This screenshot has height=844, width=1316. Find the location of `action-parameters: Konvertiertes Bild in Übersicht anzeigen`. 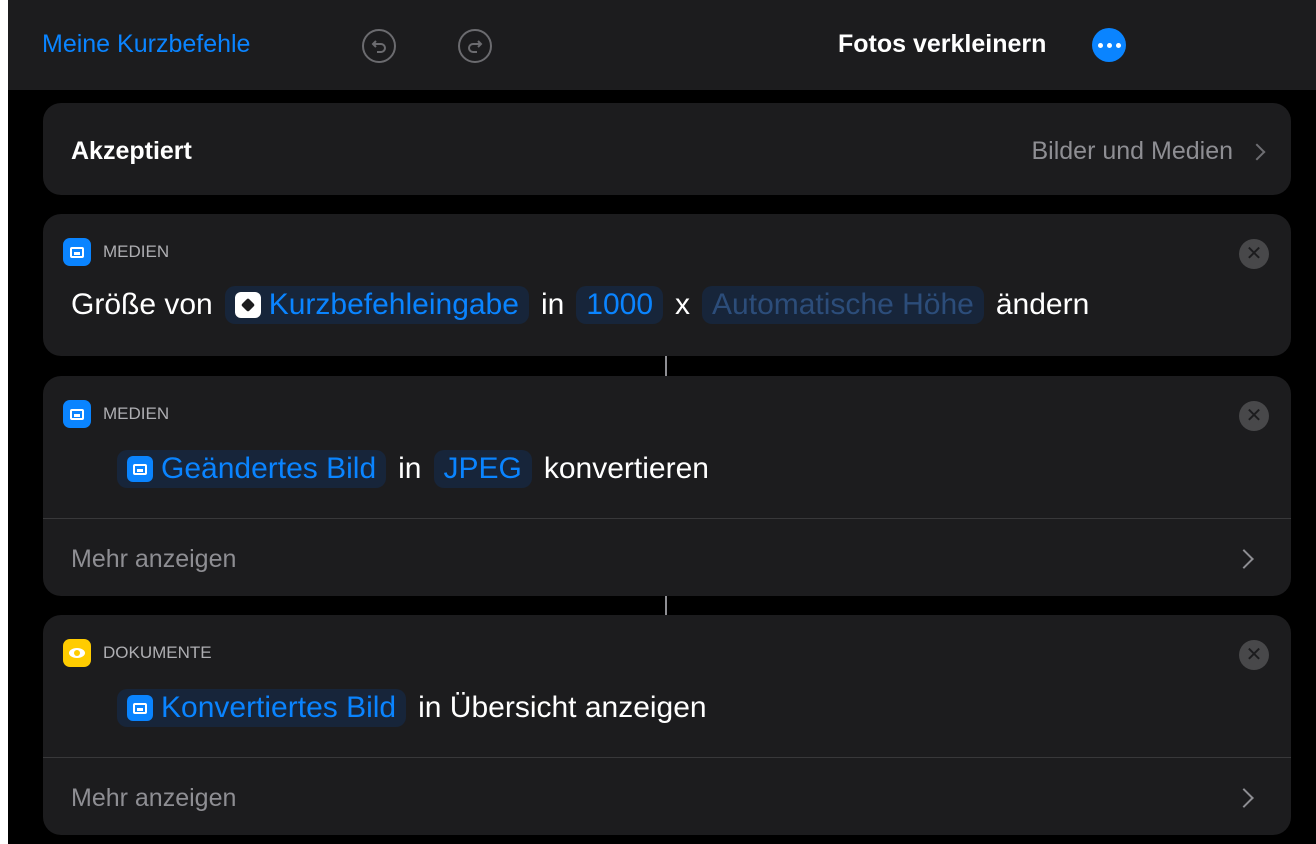

action-parameters: Konvertiertes Bild in Übersicht anzeigen is located at coordinates (412, 708).